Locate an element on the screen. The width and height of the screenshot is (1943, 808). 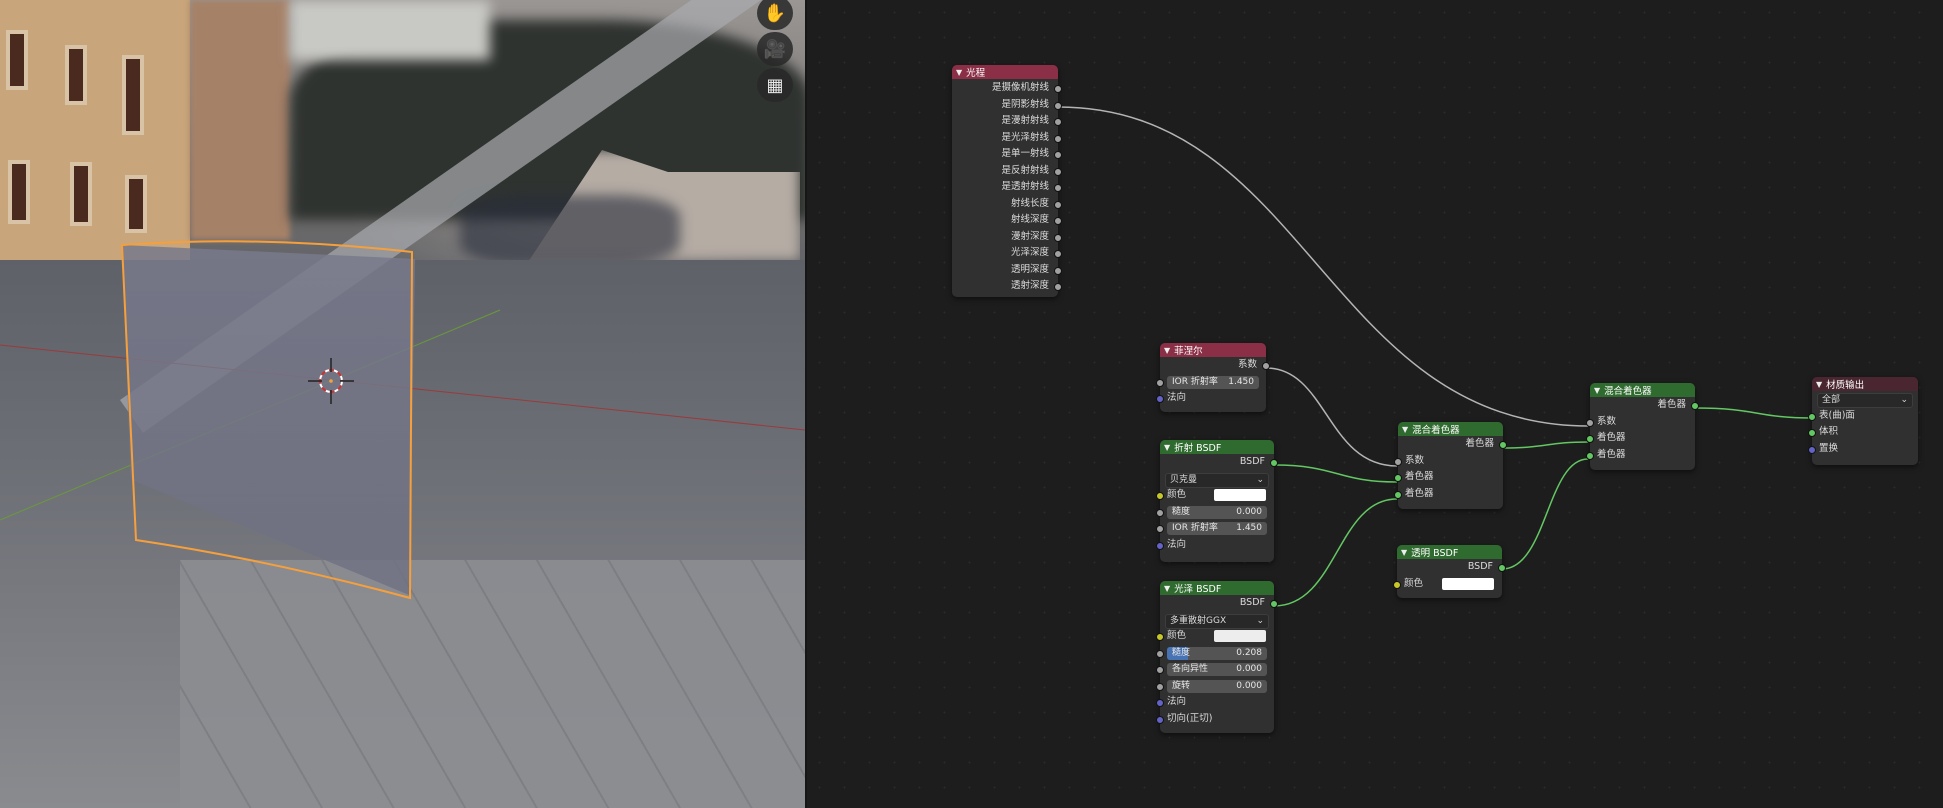
distribution-row: 多重散射GGX ⌄ is located at coordinates (1217, 620).